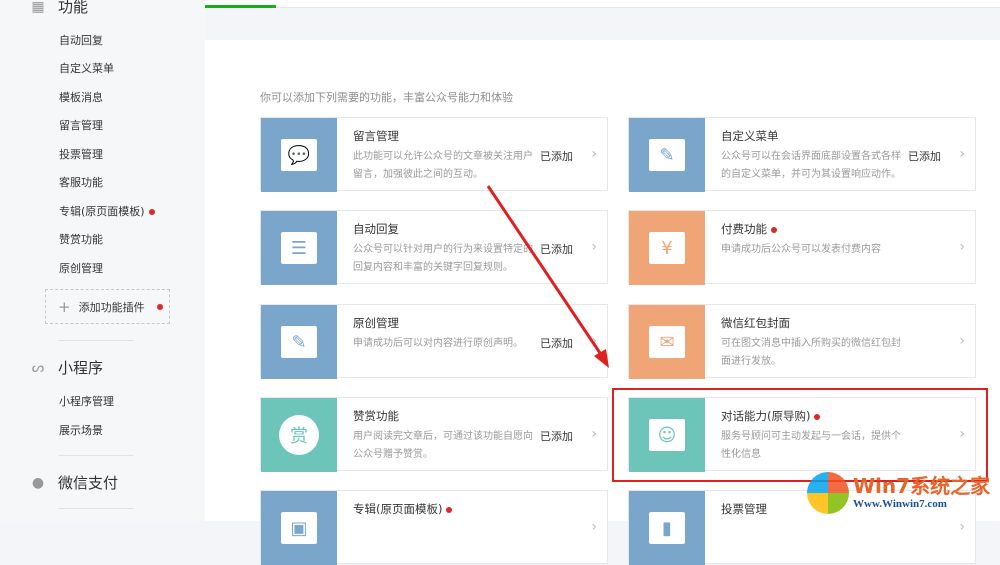 The height and width of the screenshot is (565, 1000). Describe the element at coordinates (59, 8) in the screenshot. I see `sidebar-section-functions: ▦ 功能` at that location.